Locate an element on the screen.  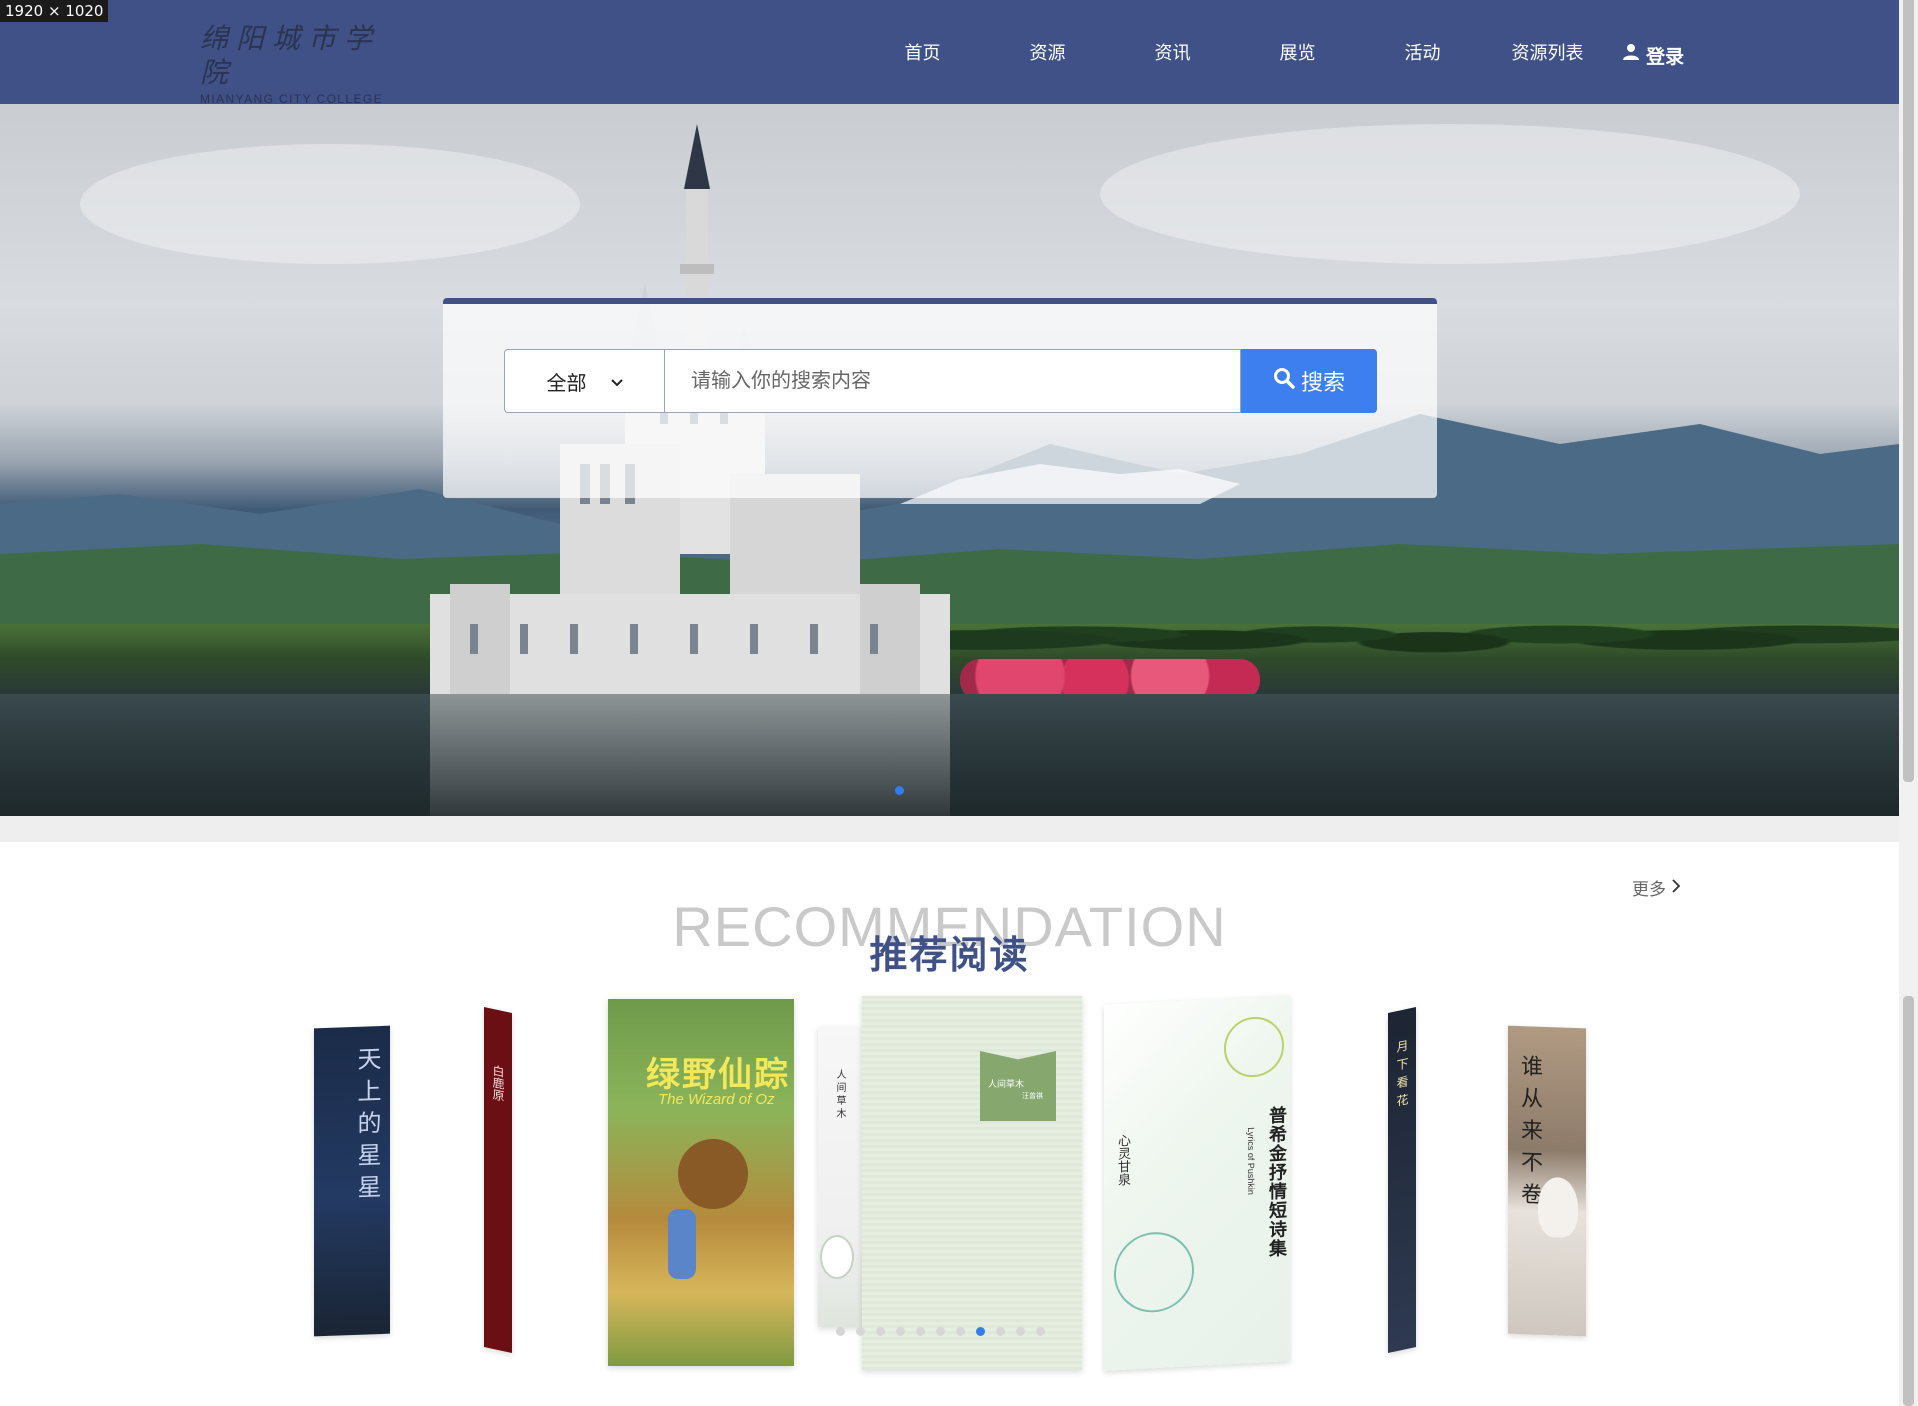
search-button: 搜索 is located at coordinates (1309, 381).